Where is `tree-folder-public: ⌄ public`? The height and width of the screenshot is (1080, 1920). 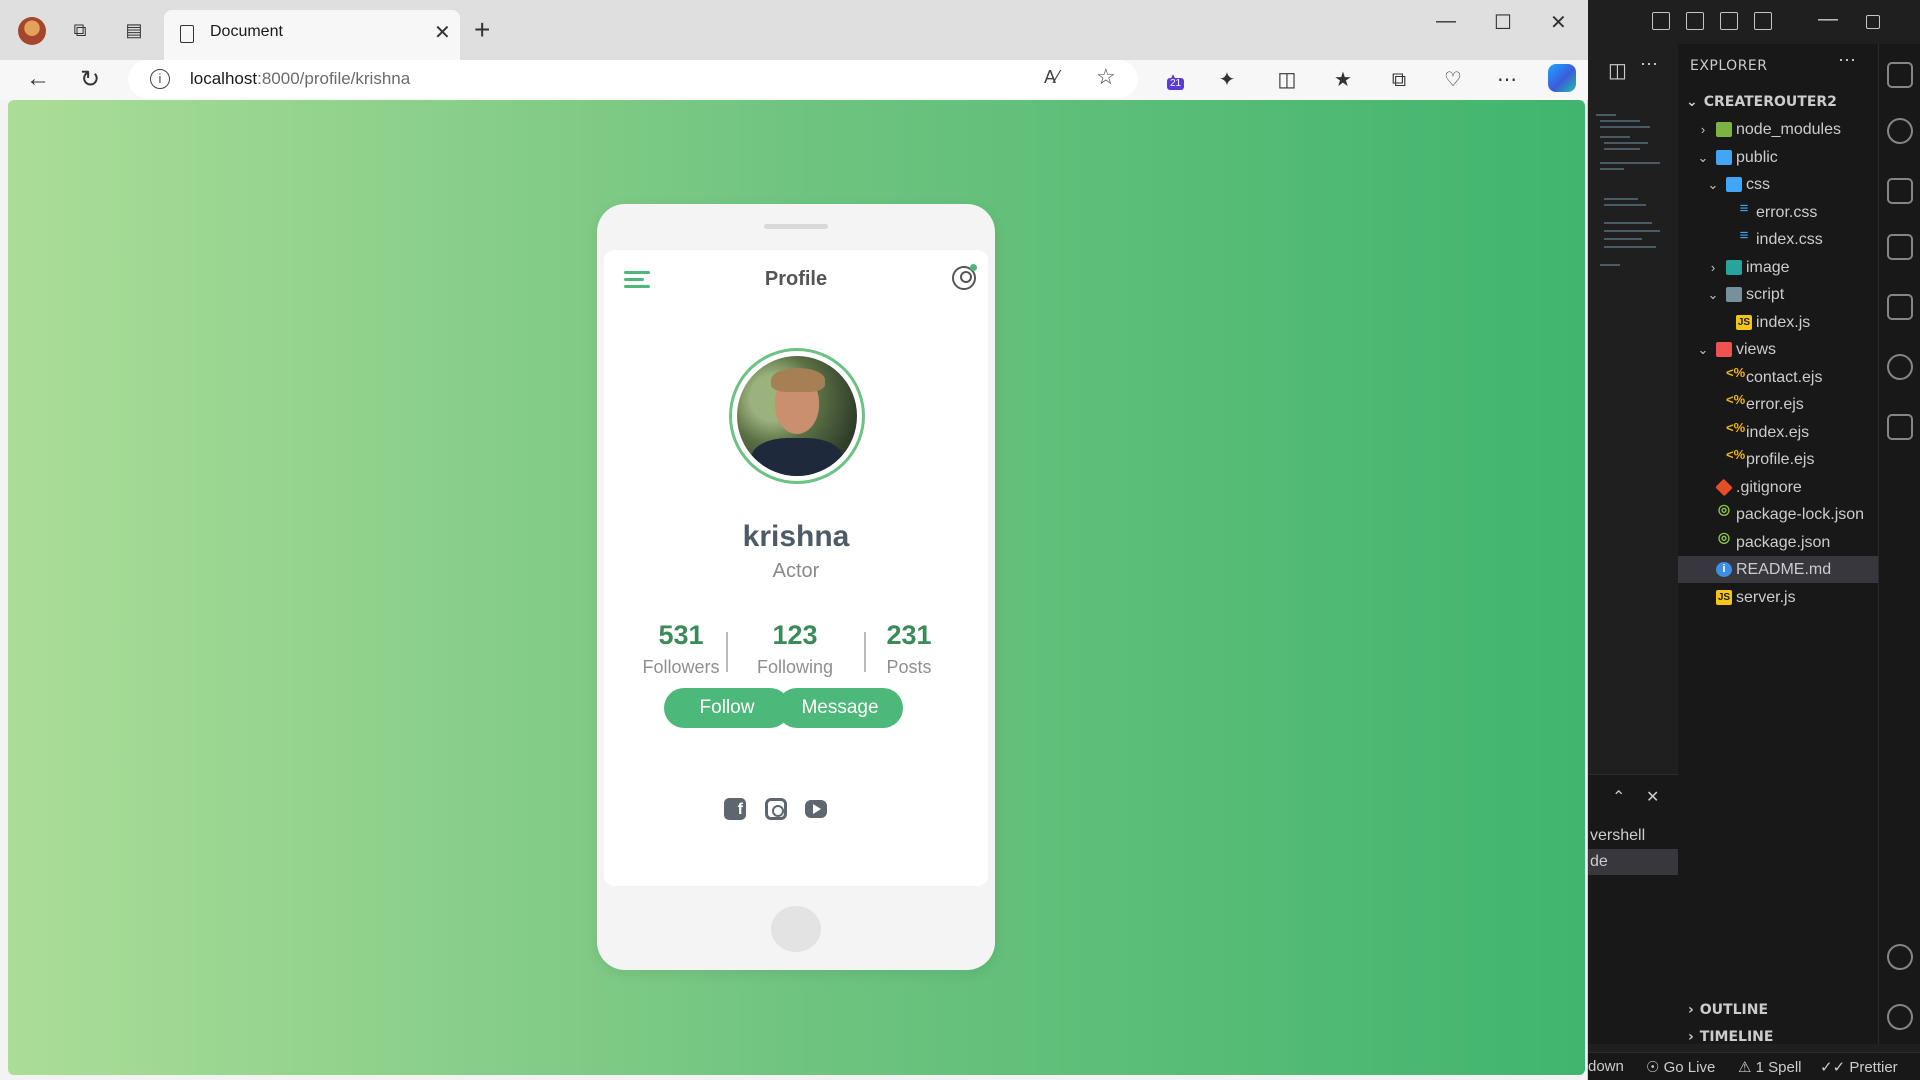 tree-folder-public: ⌄ public is located at coordinates (1778, 157).